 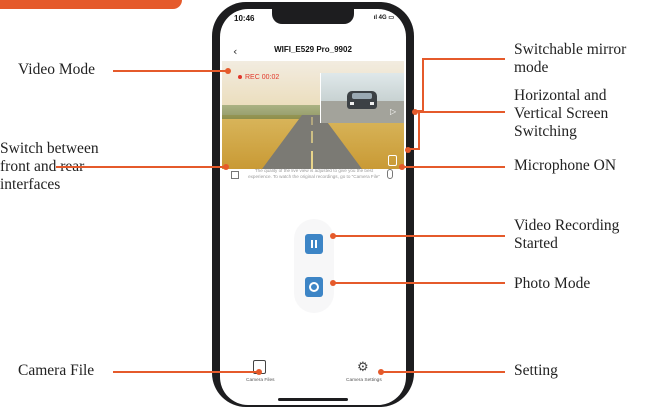 I want to click on phone-notch, so click(x=313, y=16).